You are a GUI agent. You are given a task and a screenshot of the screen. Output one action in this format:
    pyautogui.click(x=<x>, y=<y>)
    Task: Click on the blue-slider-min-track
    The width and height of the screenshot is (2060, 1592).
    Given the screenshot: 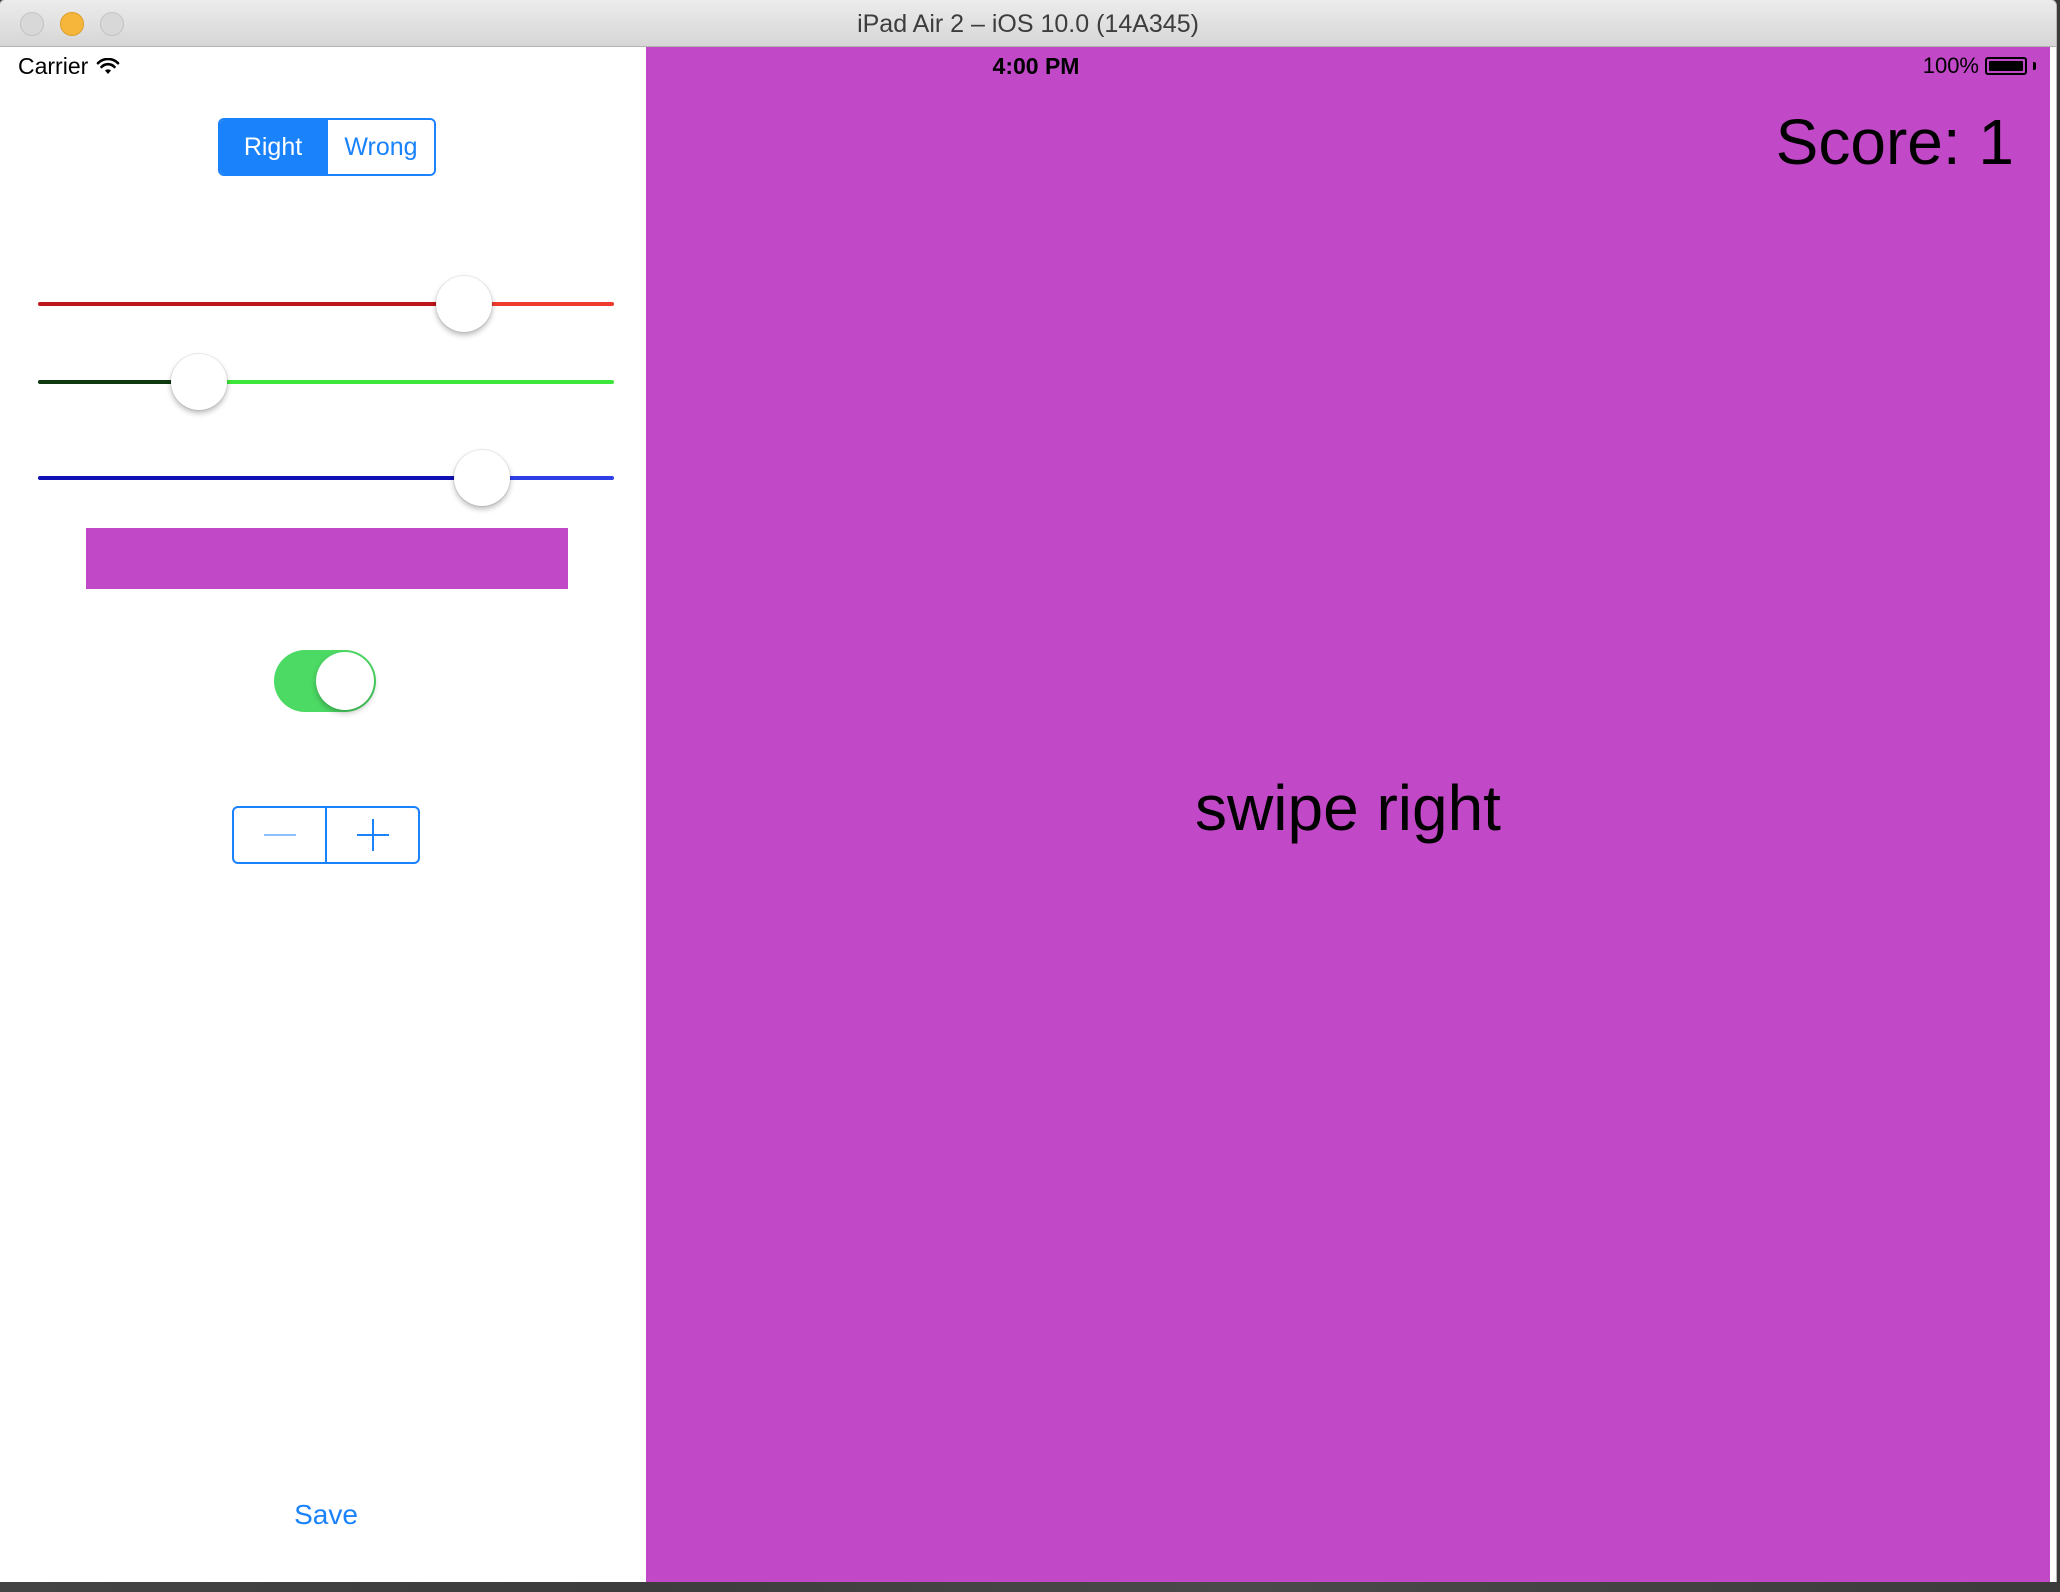 What is the action you would take?
    pyautogui.click(x=260, y=478)
    